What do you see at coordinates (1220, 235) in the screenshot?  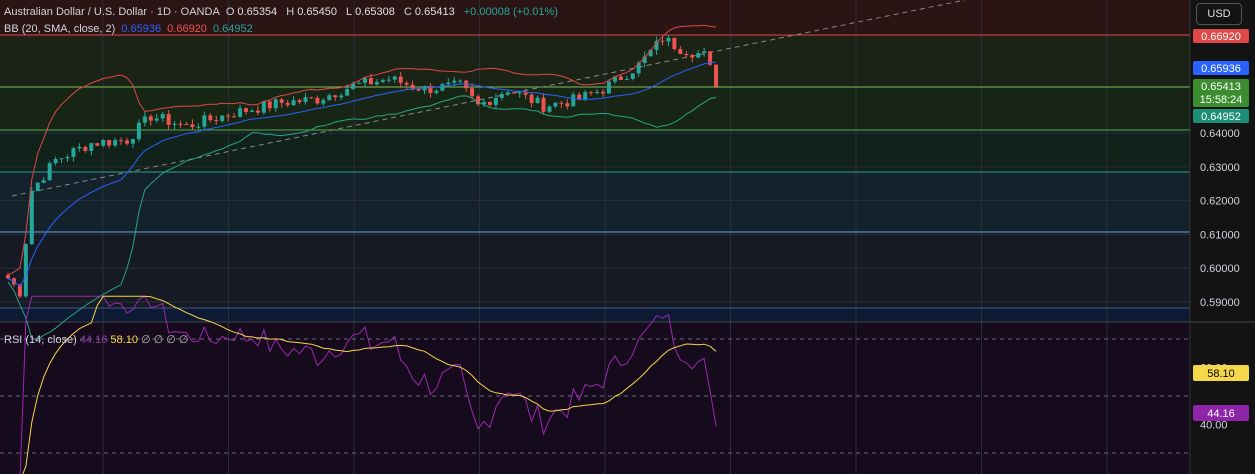 I see `price-tick-label: 0.61000` at bounding box center [1220, 235].